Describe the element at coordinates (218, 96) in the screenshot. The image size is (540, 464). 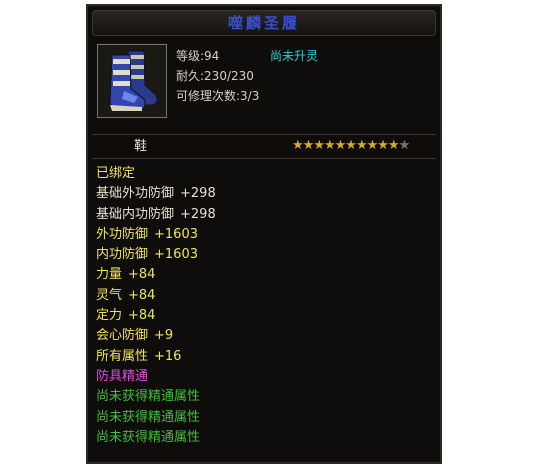
I see `item-repair-count: 可修理次数:3/3` at that location.